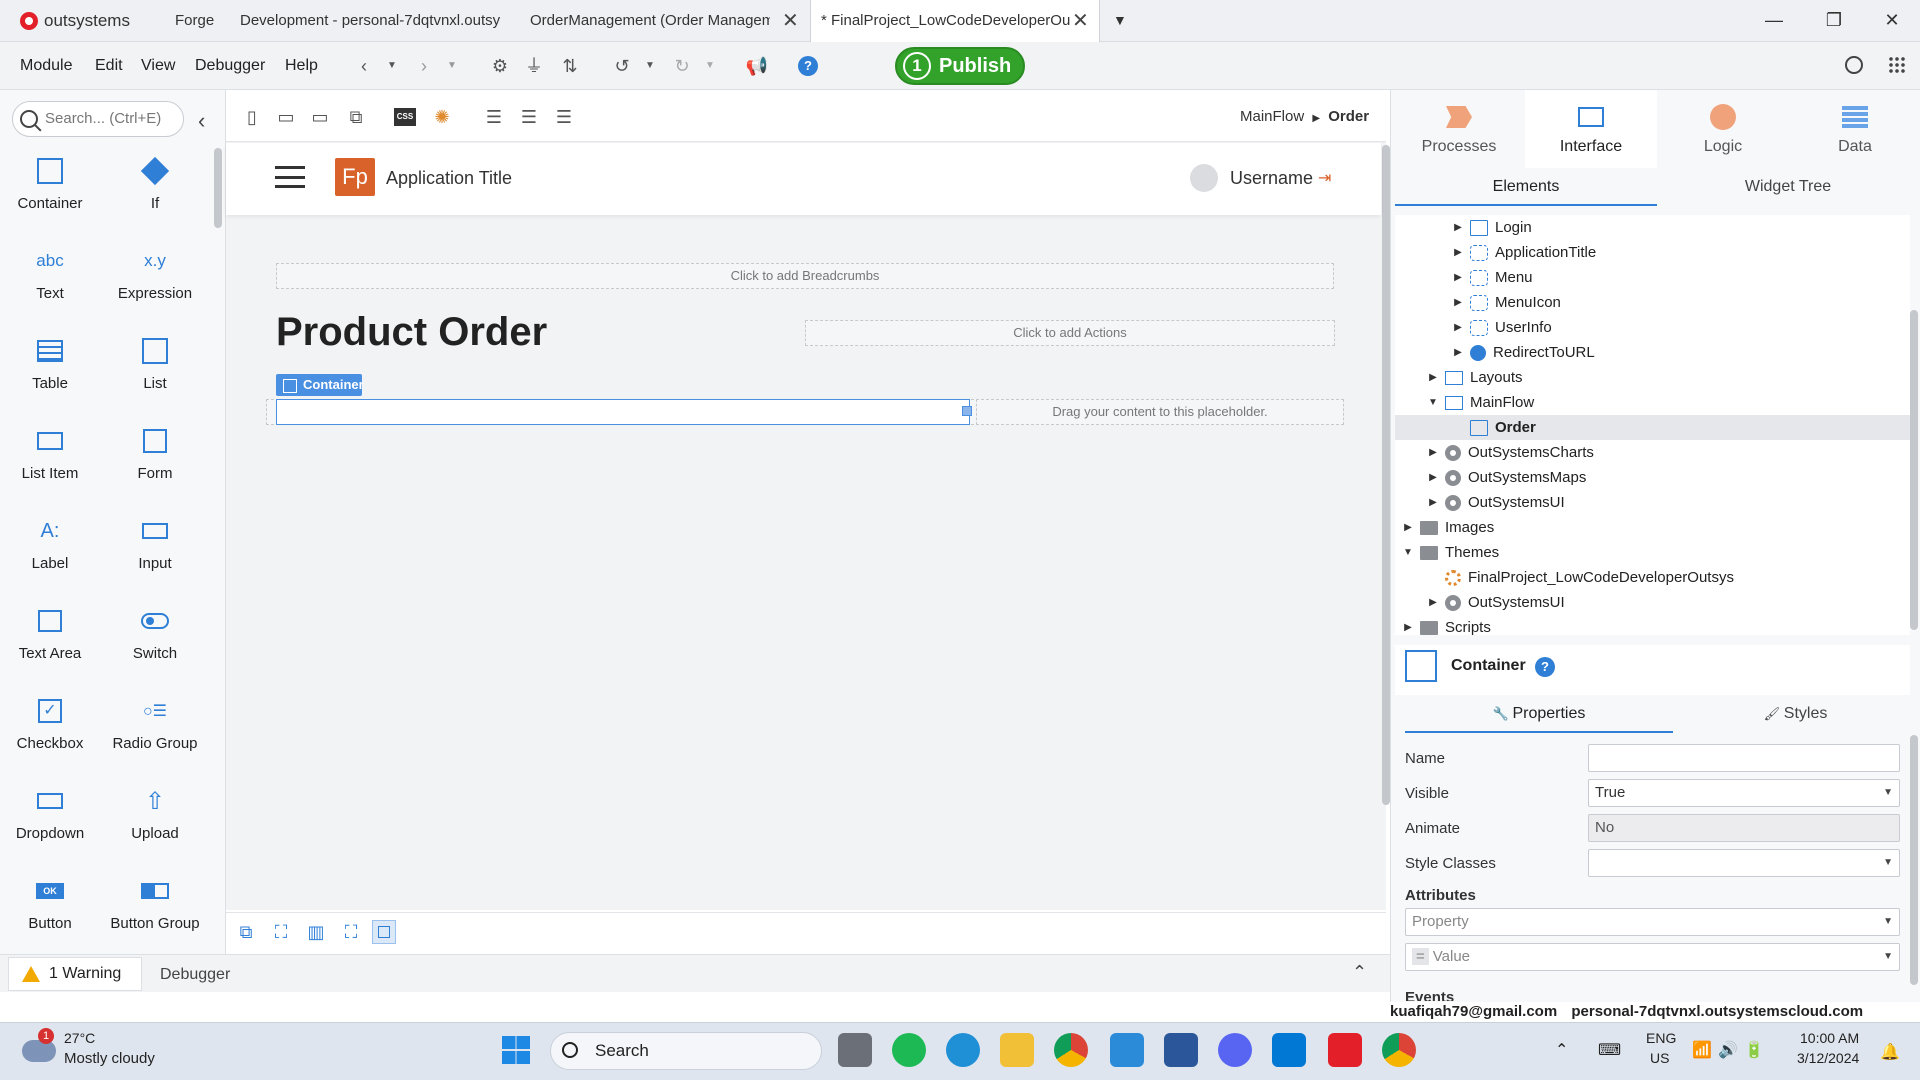  I want to click on properties-scrollbar, so click(1914, 860).